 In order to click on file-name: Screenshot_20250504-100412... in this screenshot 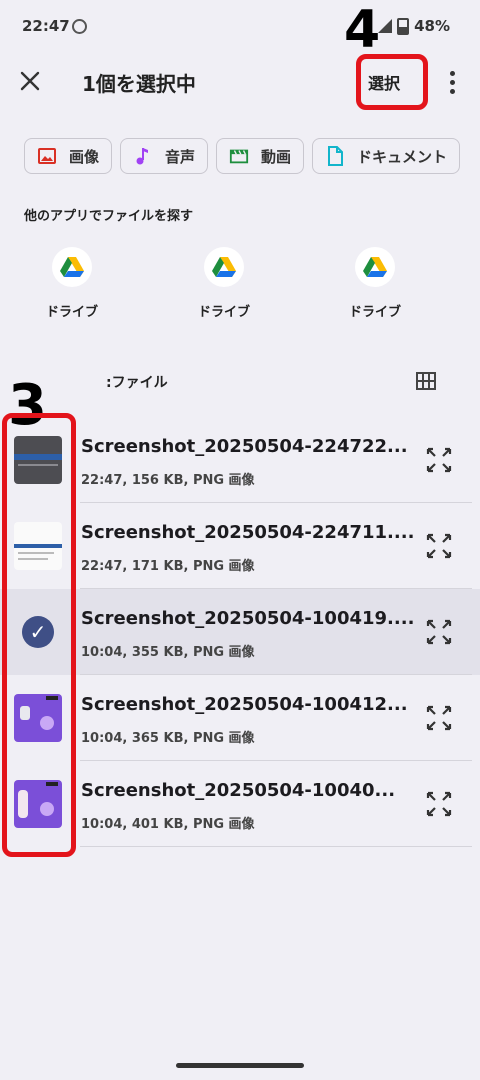, I will do `click(244, 704)`.